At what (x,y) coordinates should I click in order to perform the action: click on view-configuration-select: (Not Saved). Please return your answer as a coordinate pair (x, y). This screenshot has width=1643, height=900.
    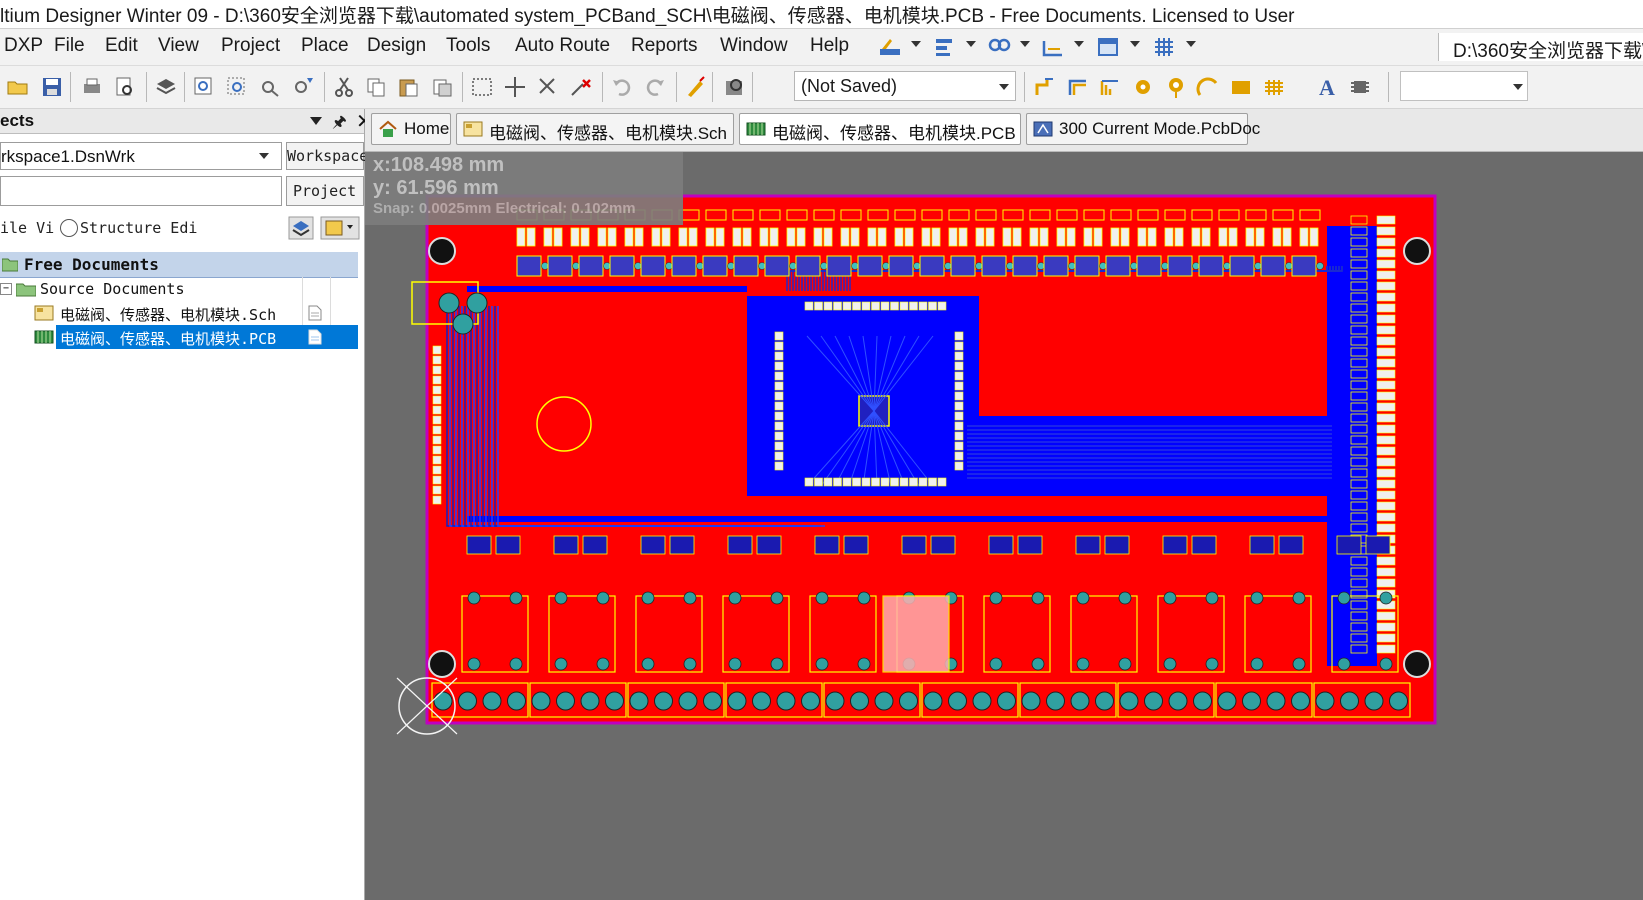
    Looking at the image, I should click on (905, 86).